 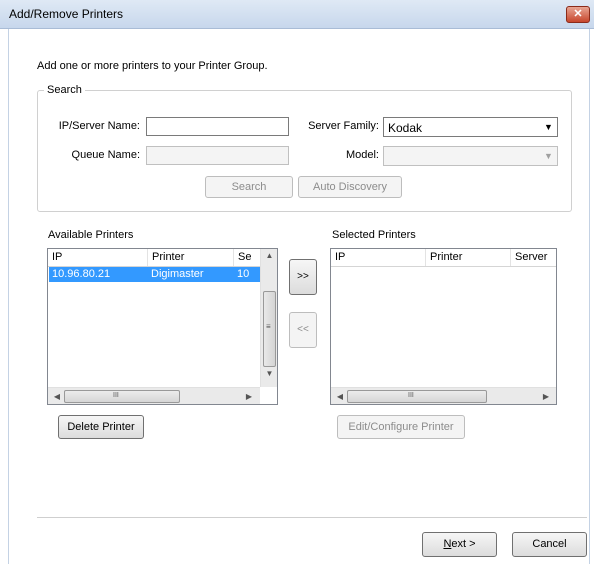 What do you see at coordinates (401, 427) in the screenshot?
I see `edit-configure-printer-button: Edit/Configure Printer` at bounding box center [401, 427].